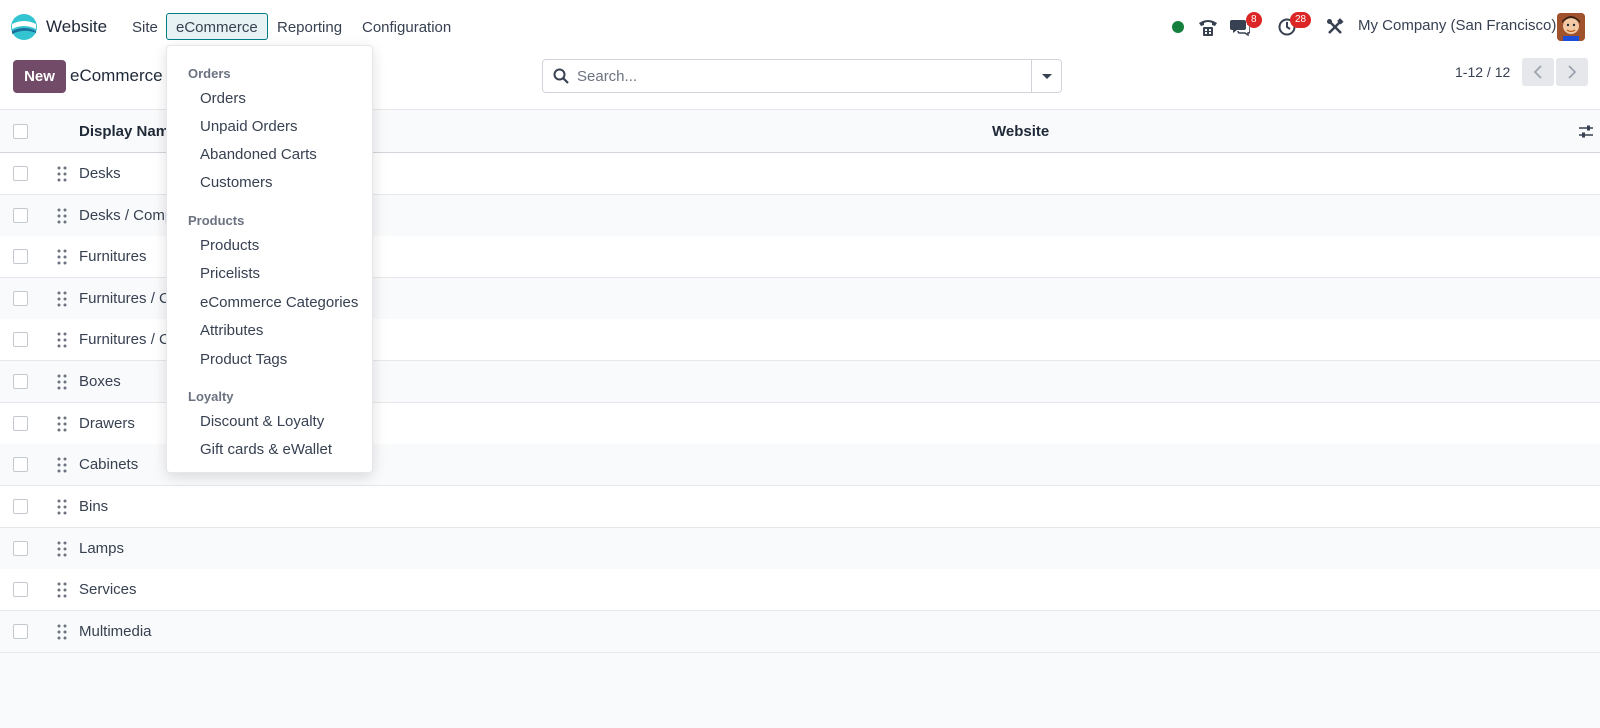  Describe the element at coordinates (77, 26) in the screenshot. I see `app-name: Website` at that location.